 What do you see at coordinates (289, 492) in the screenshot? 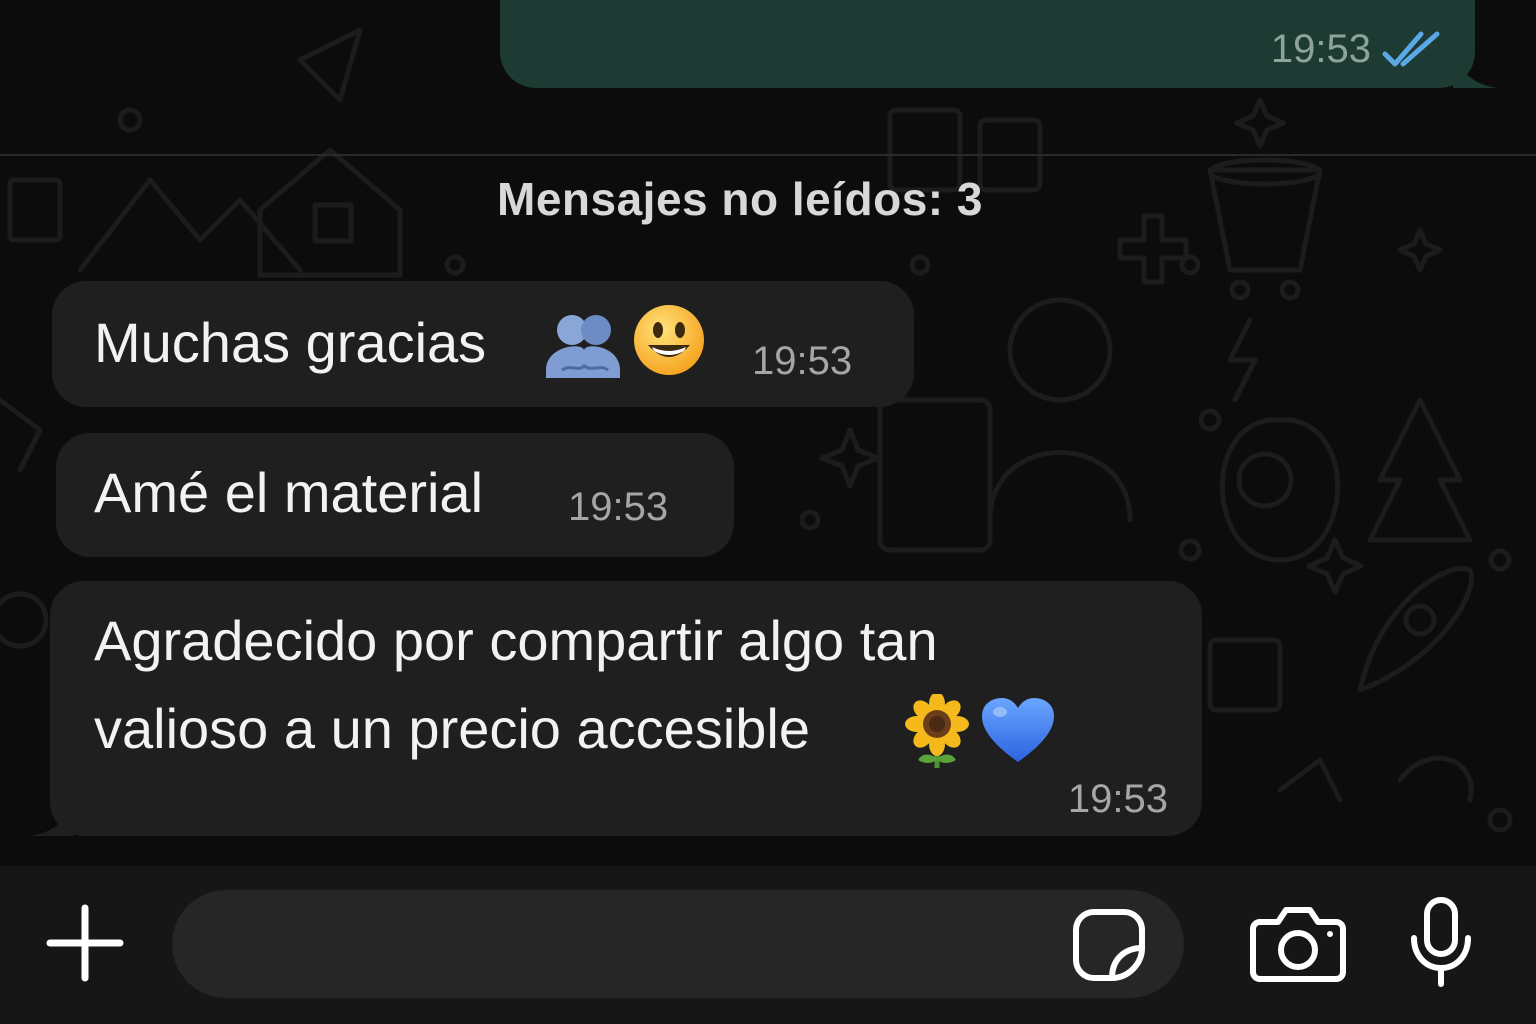
I see `message-text: Amé el material` at bounding box center [289, 492].